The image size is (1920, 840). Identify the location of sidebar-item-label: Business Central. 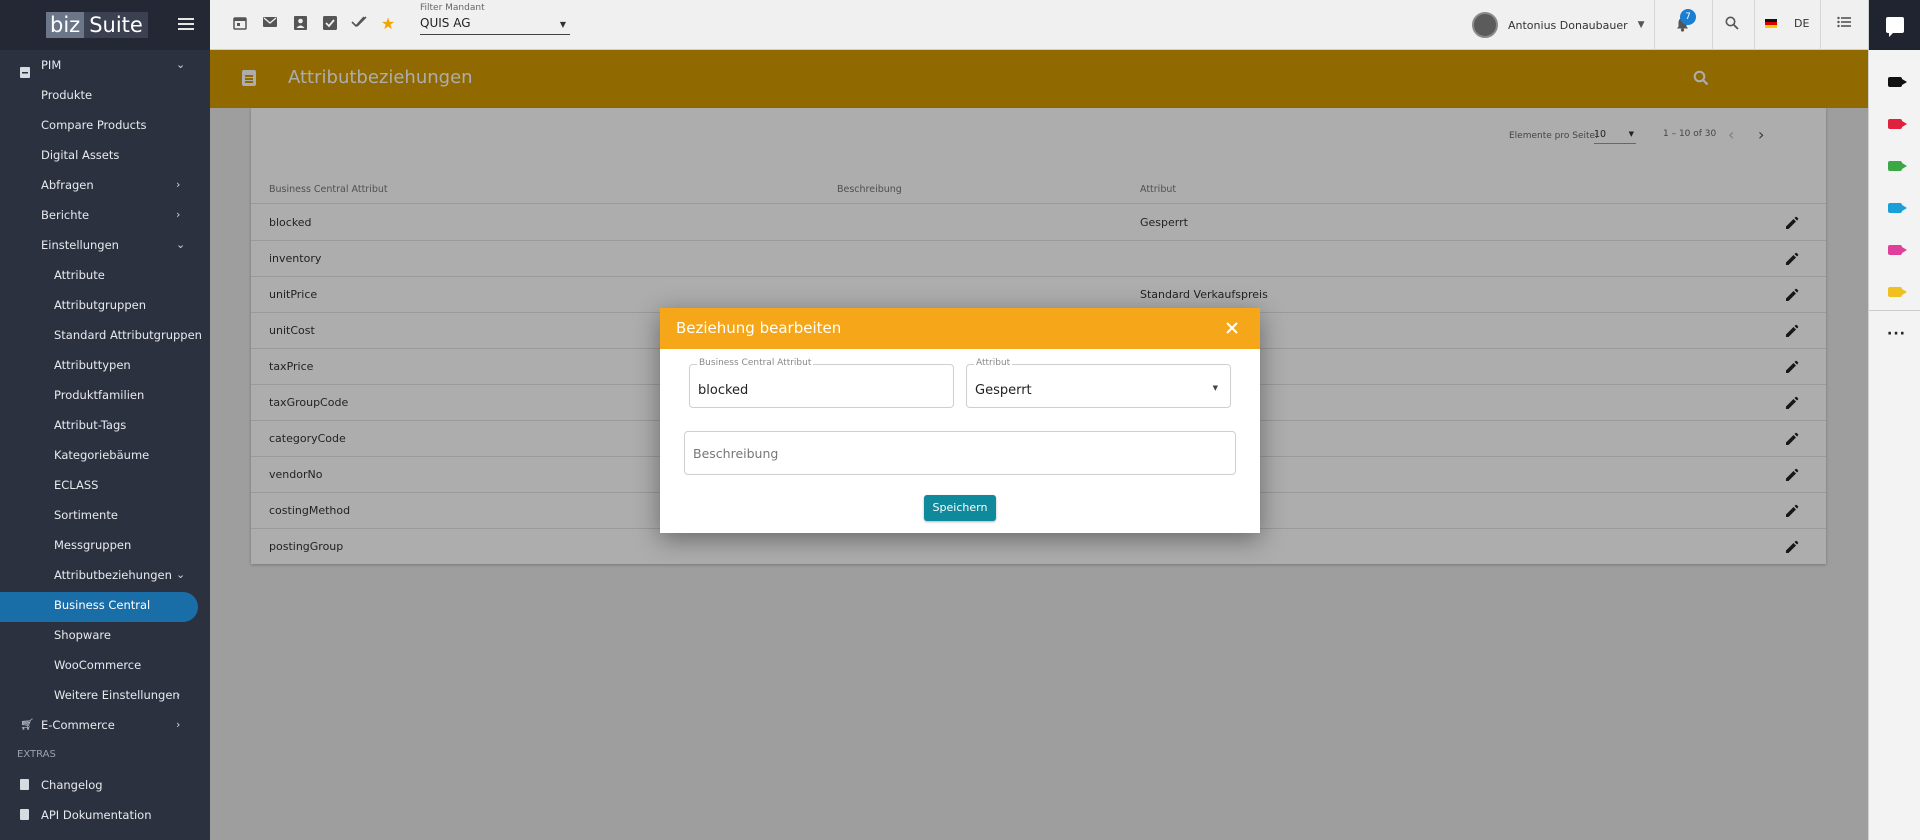
(102, 605).